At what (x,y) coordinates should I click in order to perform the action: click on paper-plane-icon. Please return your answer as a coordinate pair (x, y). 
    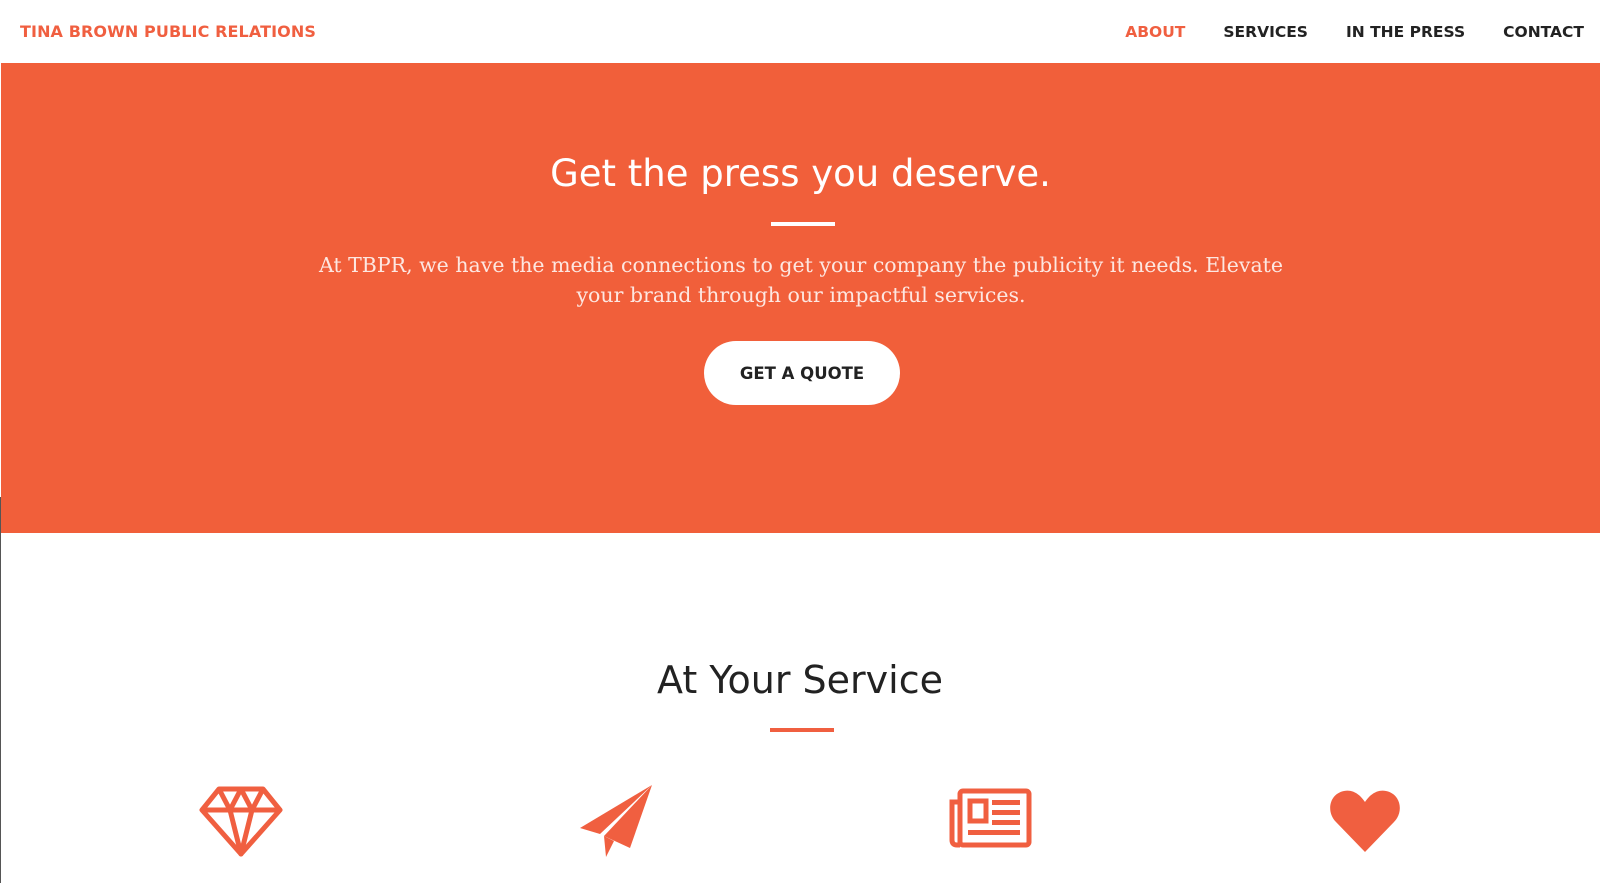
    Looking at the image, I should click on (616, 821).